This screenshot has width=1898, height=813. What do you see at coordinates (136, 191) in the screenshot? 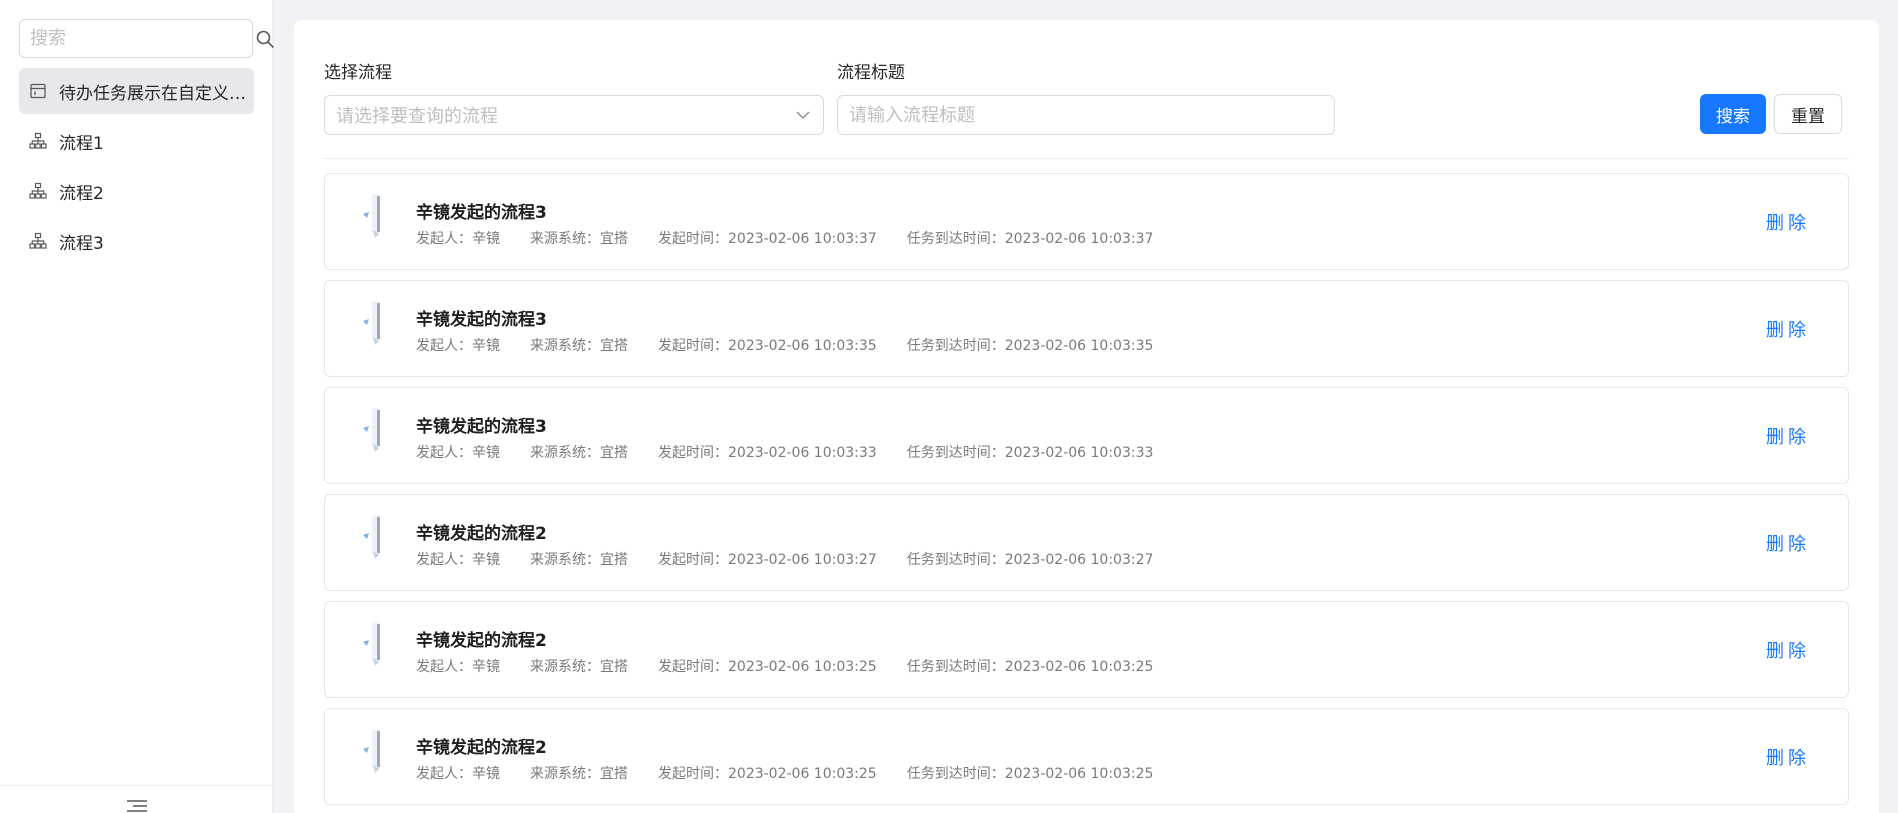
I see `sidebar-item-process-2: 流程2` at bounding box center [136, 191].